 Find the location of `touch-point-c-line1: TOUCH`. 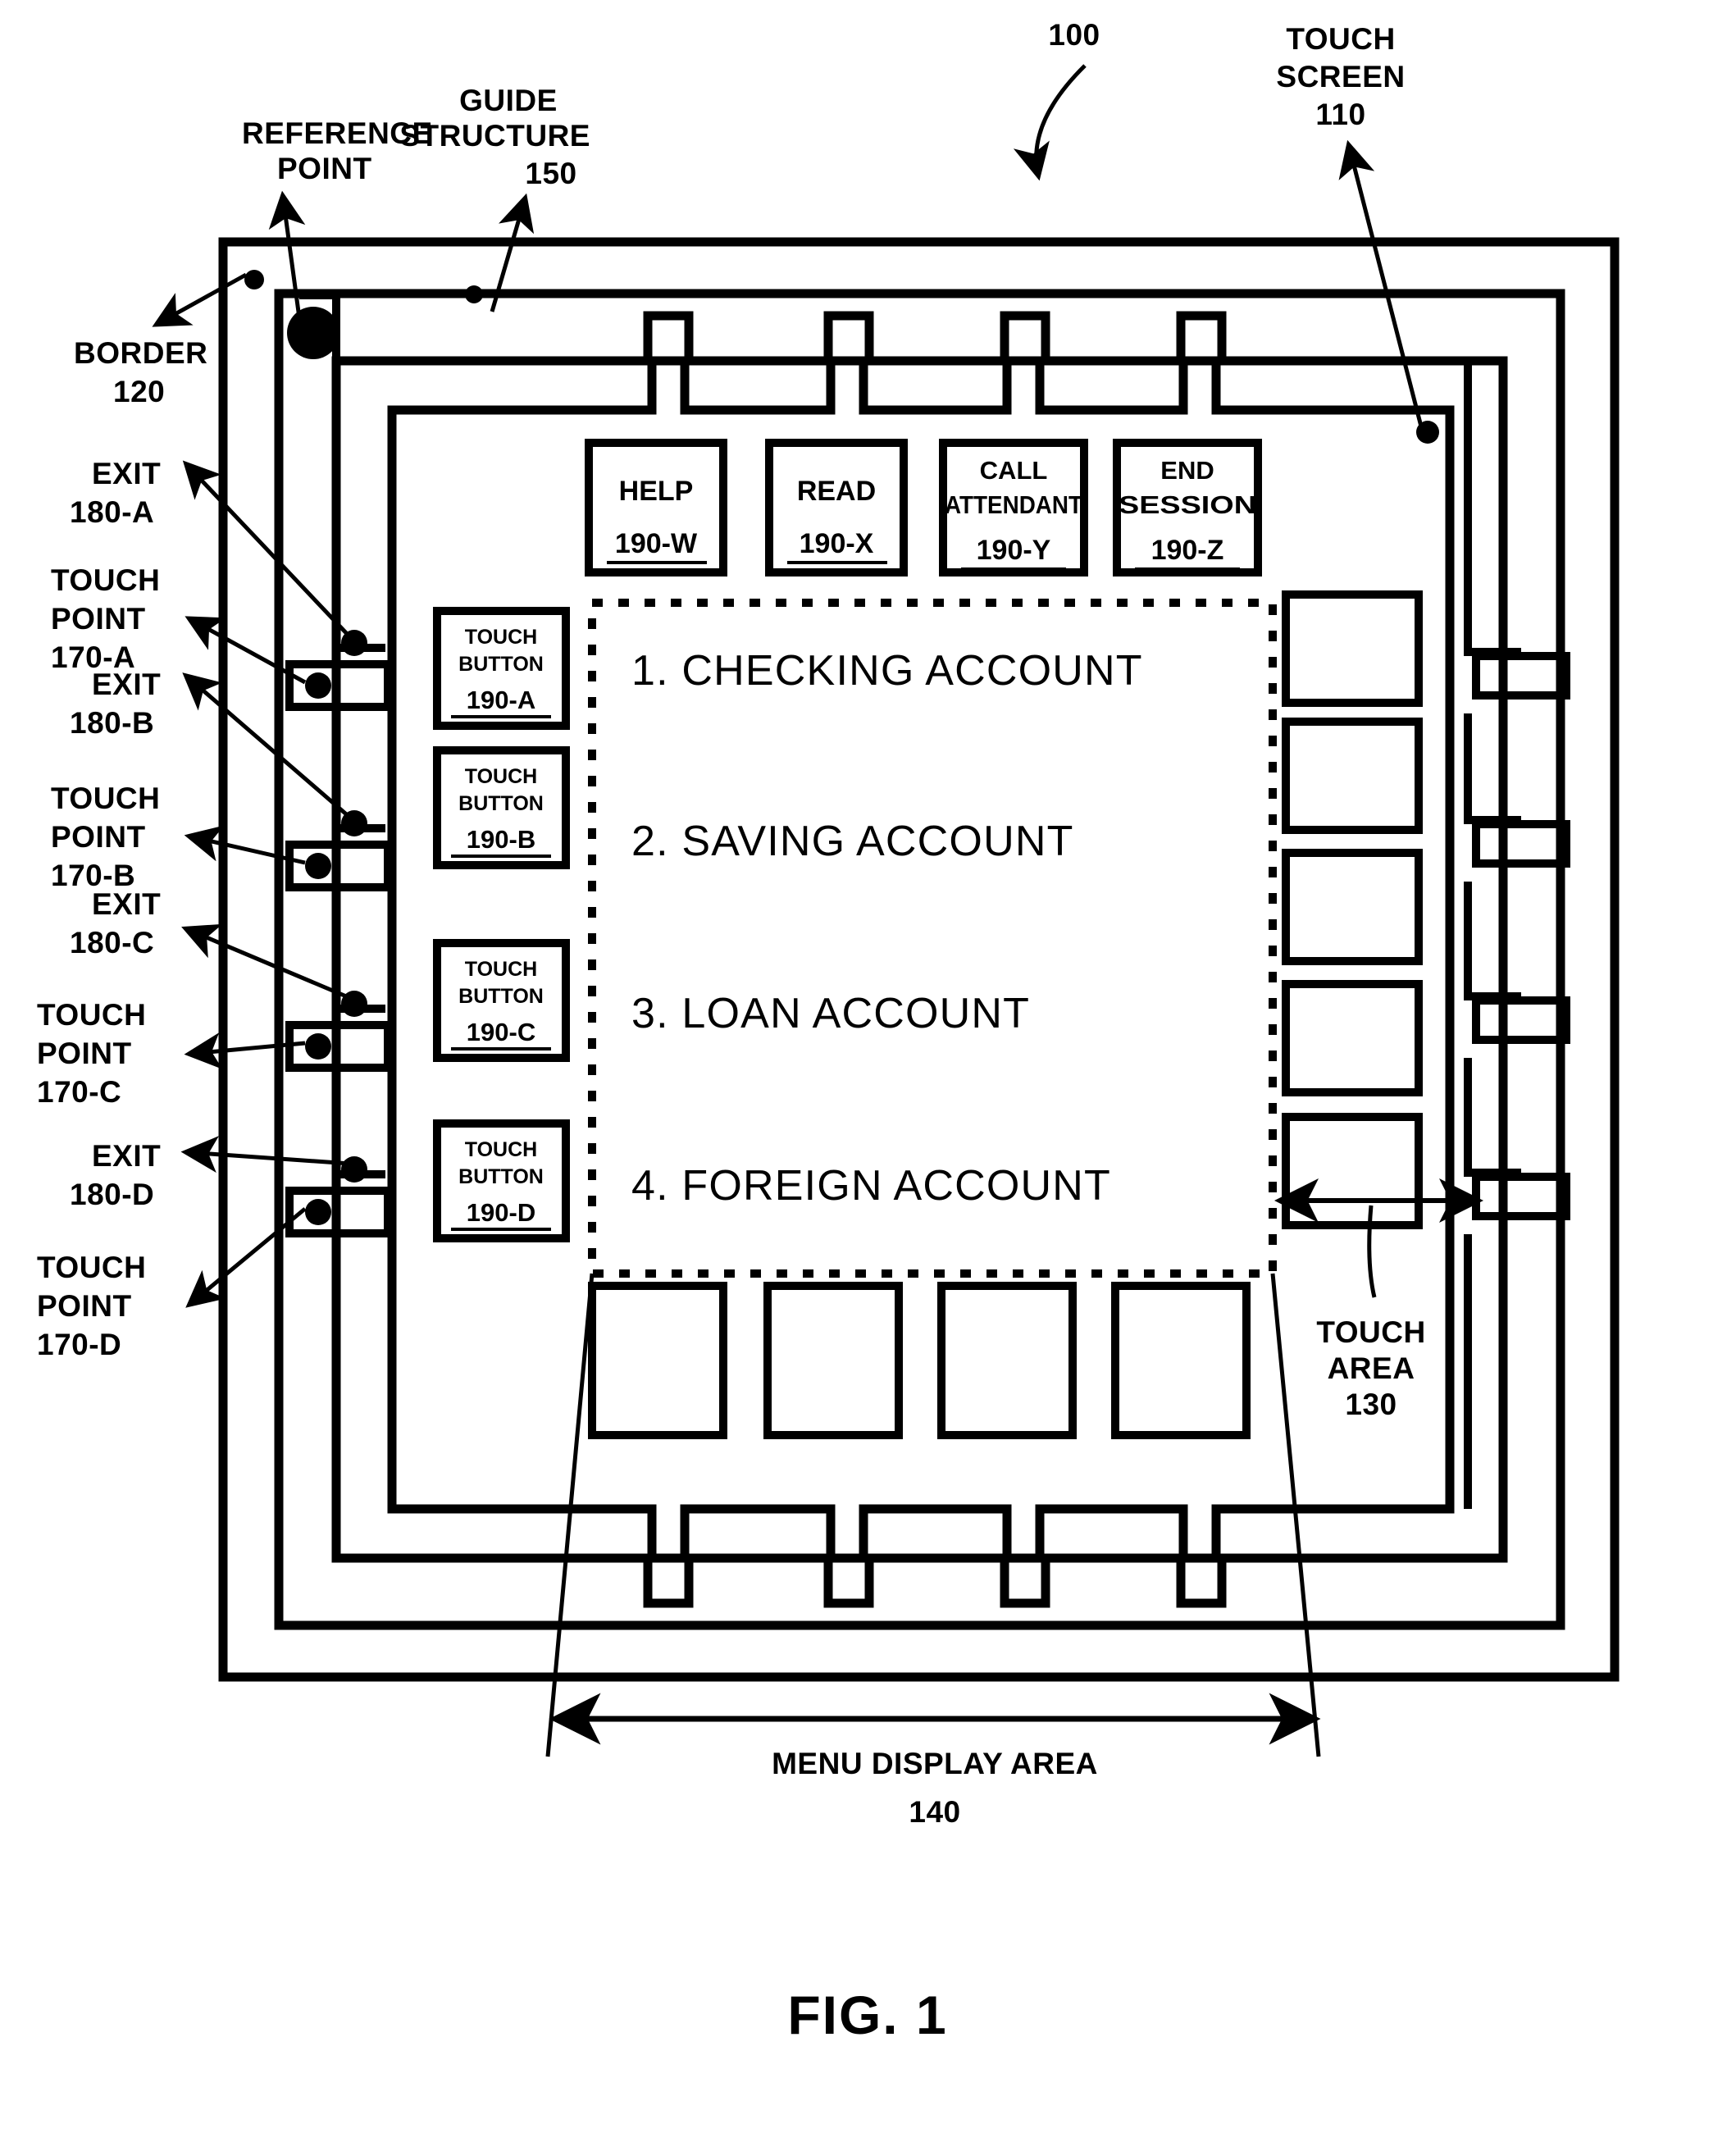

touch-point-c-line1: TOUCH is located at coordinates (92, 1015).